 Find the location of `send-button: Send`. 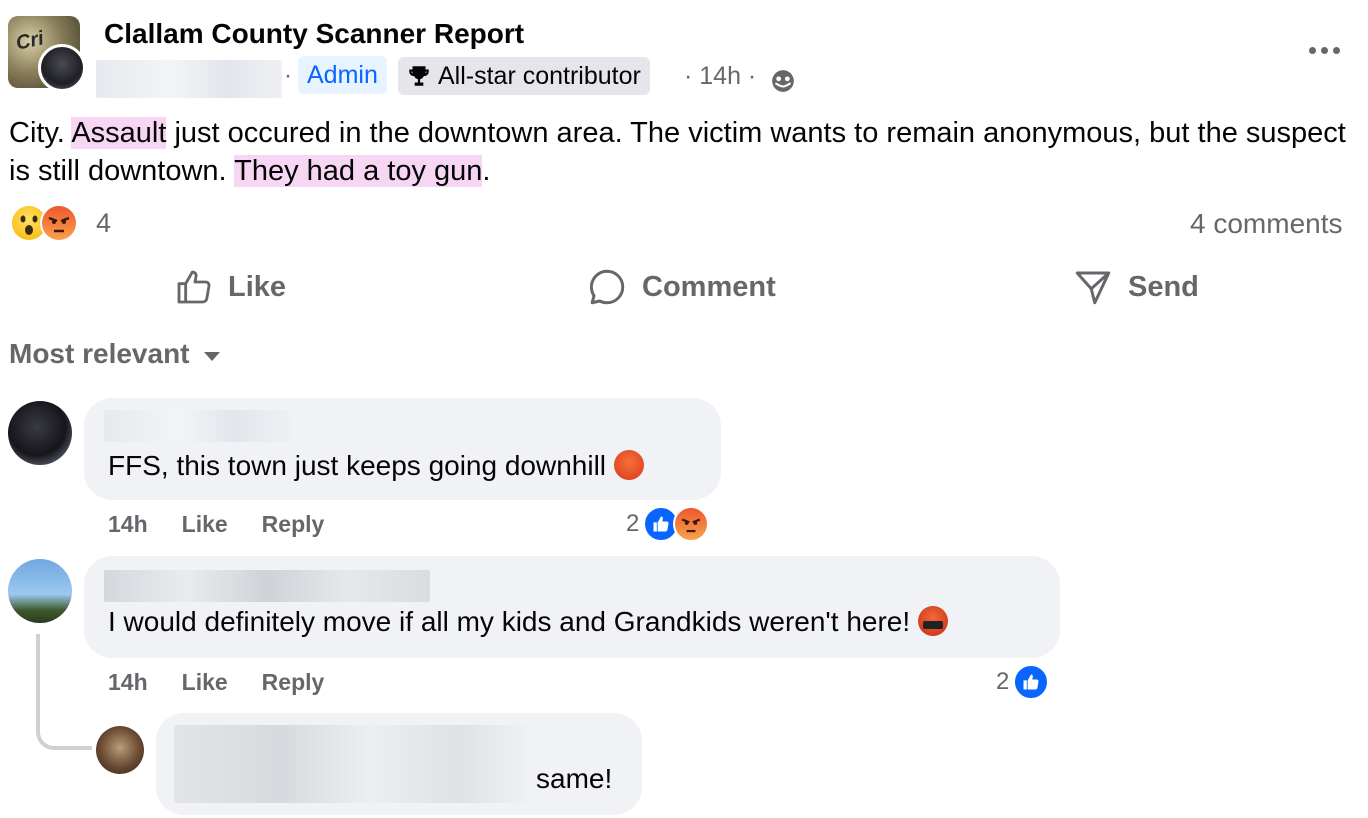

send-button: Send is located at coordinates (1135, 287).